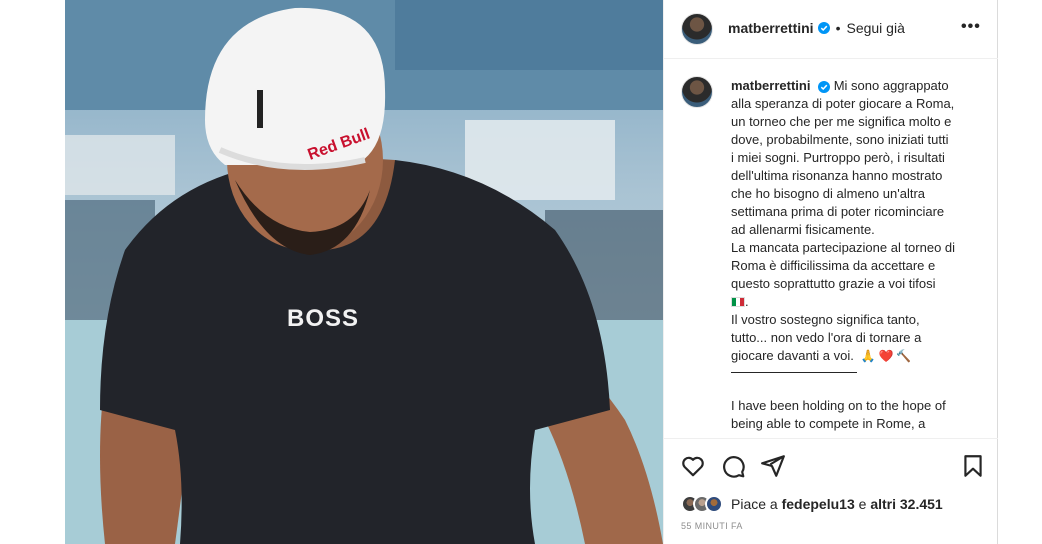 This screenshot has width=1042, height=544. I want to click on caption-username: matberrettini, so click(770, 85).